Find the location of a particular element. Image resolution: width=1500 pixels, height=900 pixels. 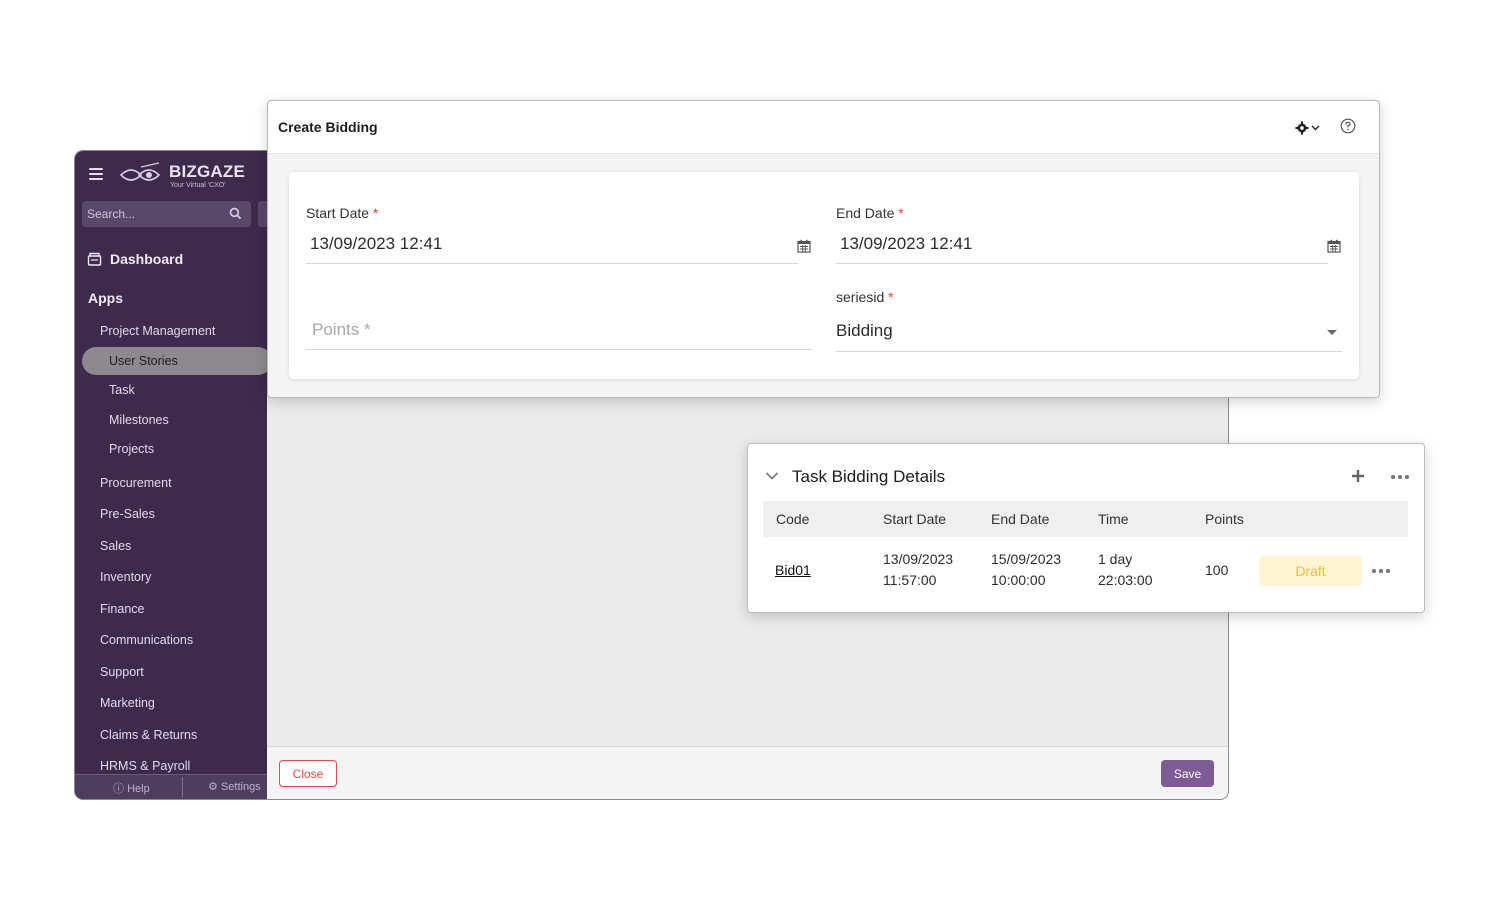

column-header-points: Points is located at coordinates (1224, 519).